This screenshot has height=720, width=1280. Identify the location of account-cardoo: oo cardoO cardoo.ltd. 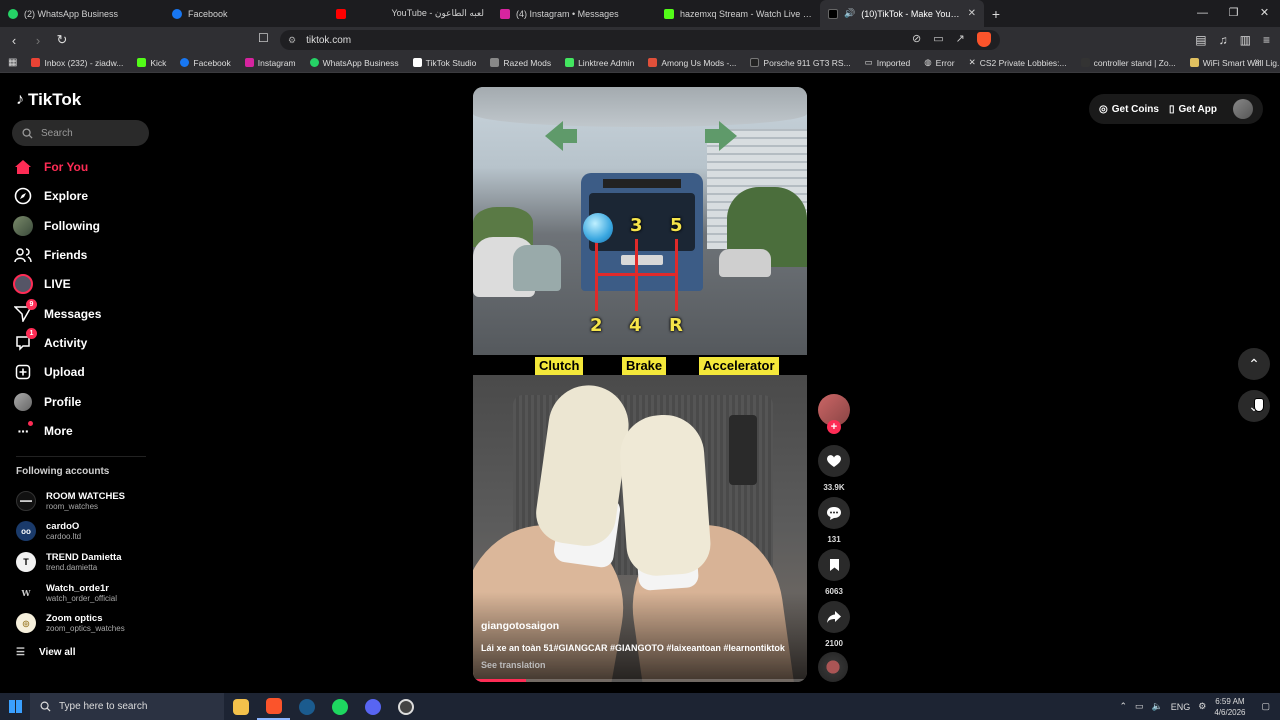
(48, 531).